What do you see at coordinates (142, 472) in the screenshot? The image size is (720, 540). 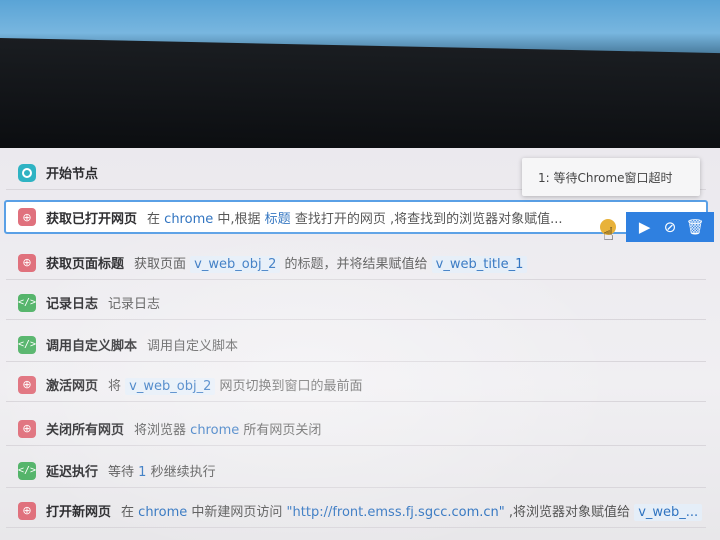 I see `param-seconds: 1` at bounding box center [142, 472].